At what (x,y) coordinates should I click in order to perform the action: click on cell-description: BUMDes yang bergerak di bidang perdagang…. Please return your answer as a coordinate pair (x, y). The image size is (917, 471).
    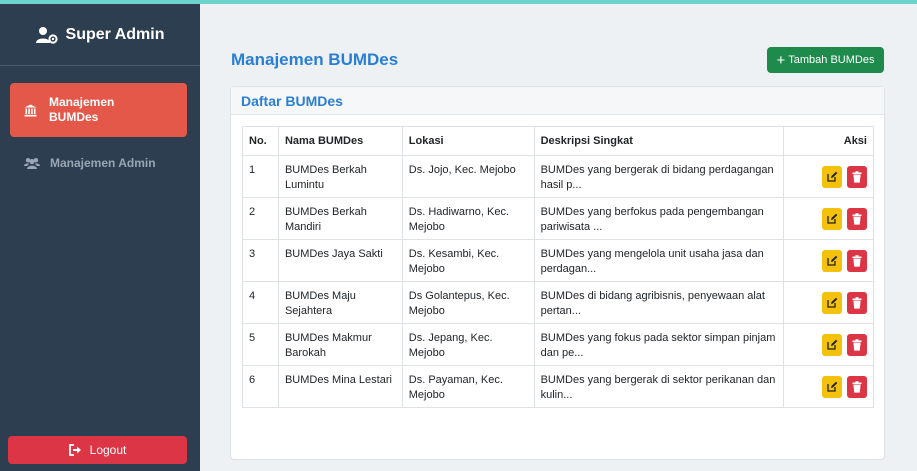
    Looking at the image, I should click on (659, 176).